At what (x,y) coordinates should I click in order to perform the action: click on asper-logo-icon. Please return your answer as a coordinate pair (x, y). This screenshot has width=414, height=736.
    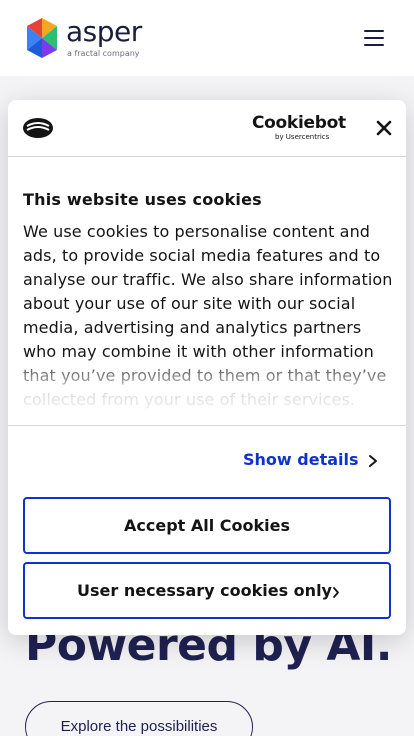
    Looking at the image, I should click on (42, 38).